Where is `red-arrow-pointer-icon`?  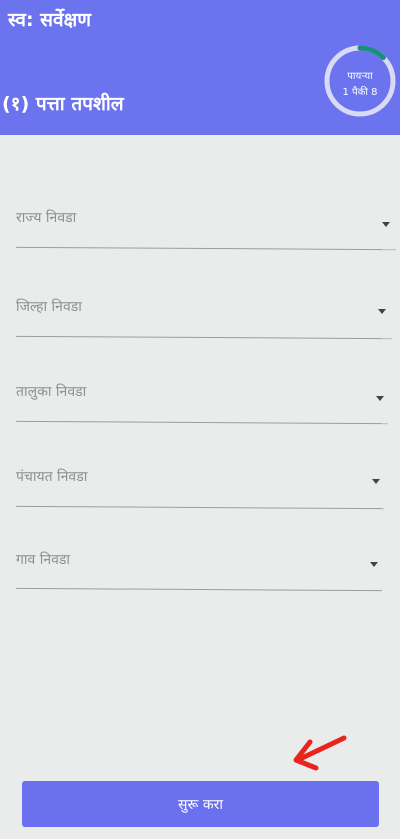 red-arrow-pointer-icon is located at coordinates (320, 753).